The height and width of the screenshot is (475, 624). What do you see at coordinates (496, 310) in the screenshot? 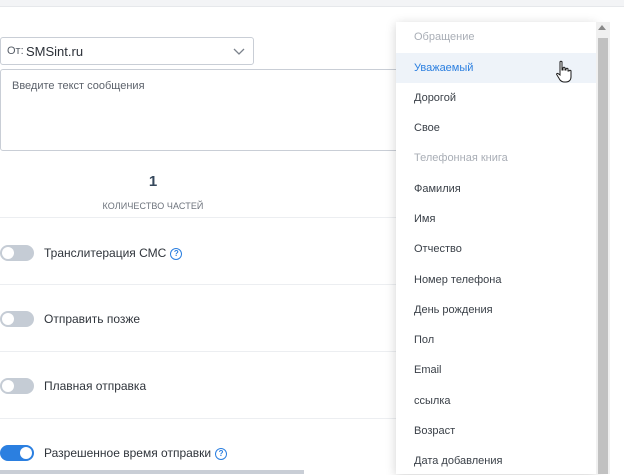
I see `dropdown-item: День рождения` at bounding box center [496, 310].